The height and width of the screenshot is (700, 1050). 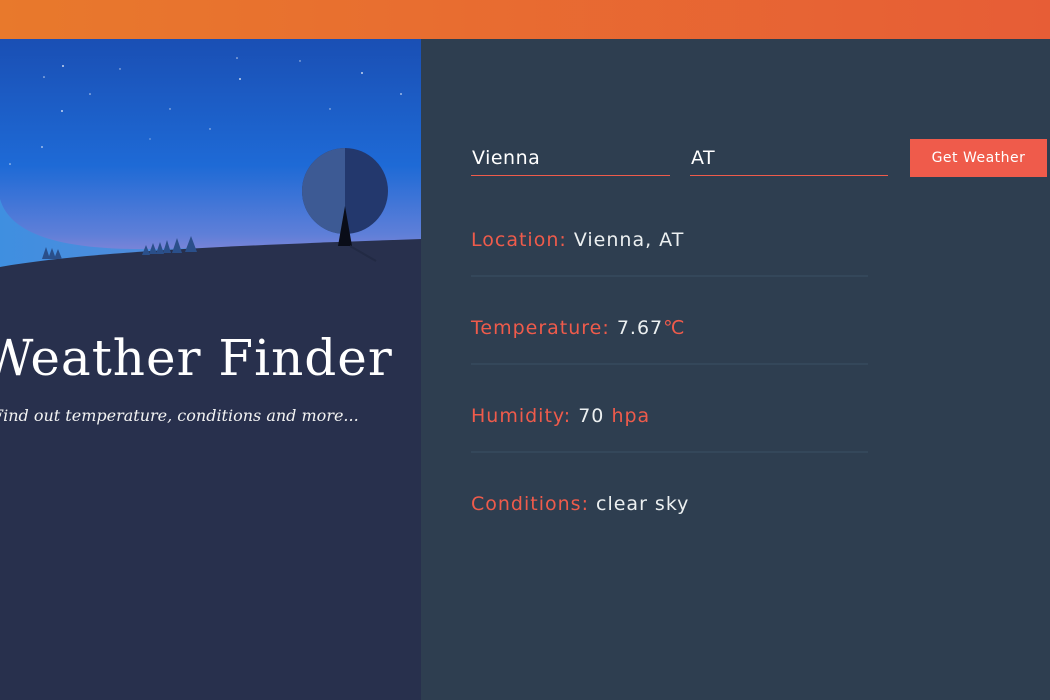 What do you see at coordinates (530, 504) in the screenshot?
I see `conditions-label: Conditions:` at bounding box center [530, 504].